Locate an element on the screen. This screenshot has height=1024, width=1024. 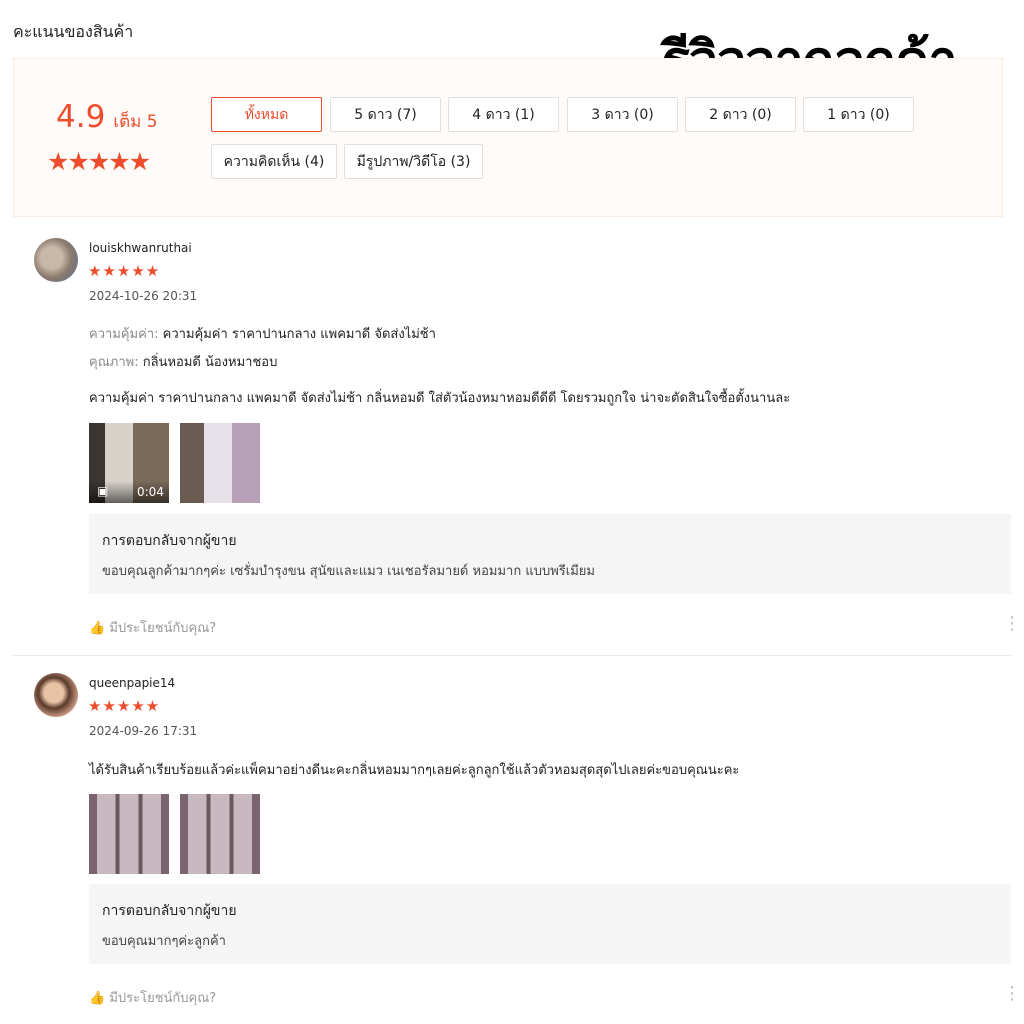
attribute-value: กลิ่นหอมดี น้องหมาชอบ is located at coordinates (210, 362).